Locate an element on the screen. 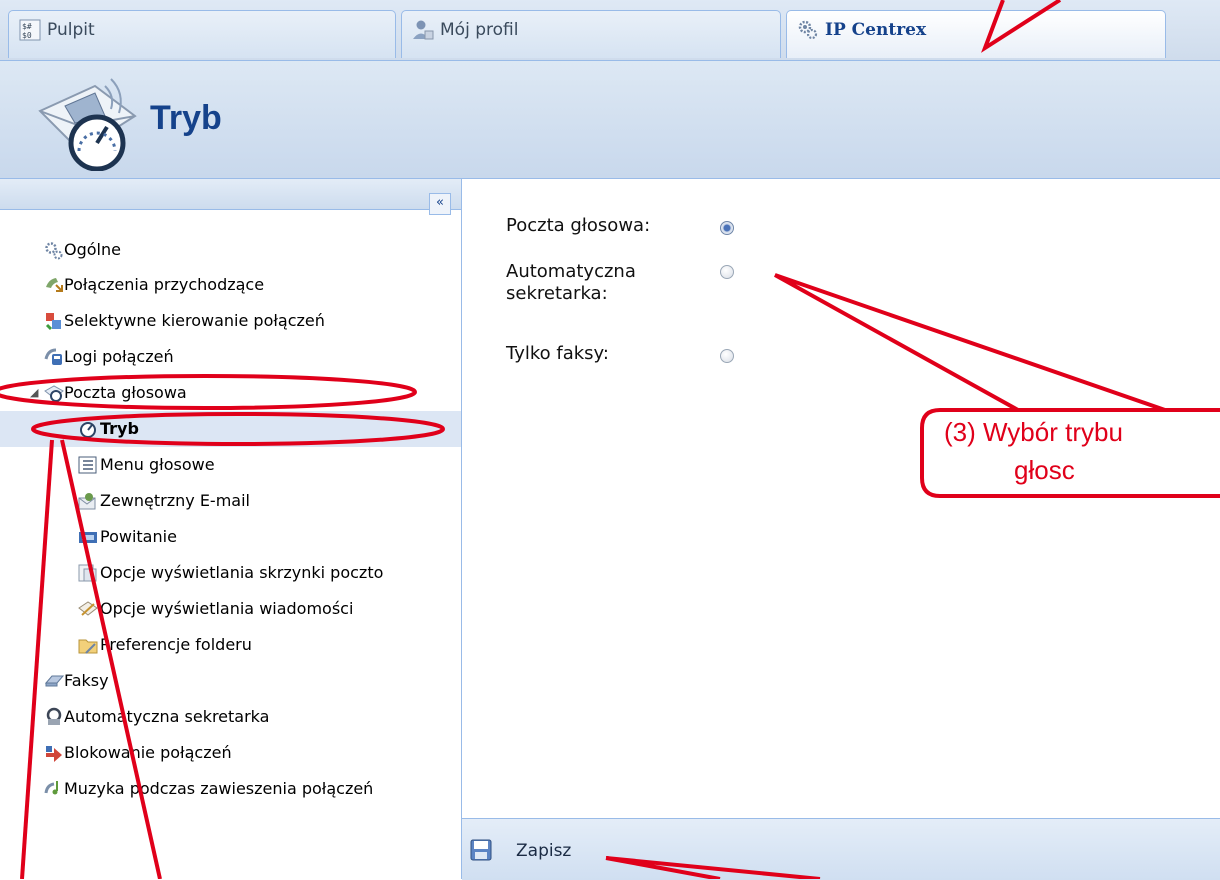 The image size is (1220, 880). sidebar-item-label: Opcje wyświetlania skrzynki poczto is located at coordinates (242, 572).